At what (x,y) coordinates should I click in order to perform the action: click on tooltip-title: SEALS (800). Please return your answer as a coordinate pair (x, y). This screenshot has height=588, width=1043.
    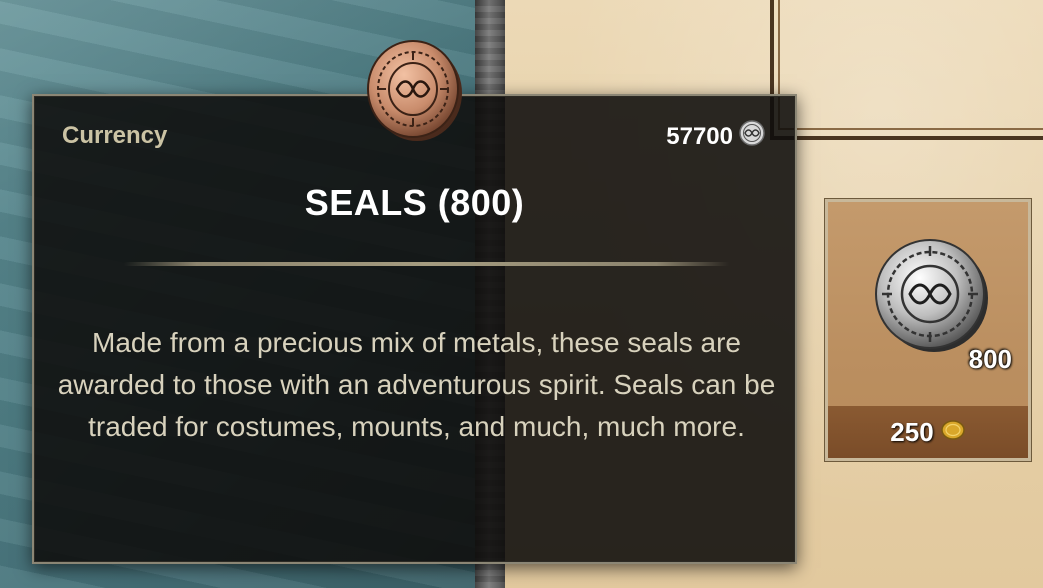
    Looking at the image, I should click on (414, 202).